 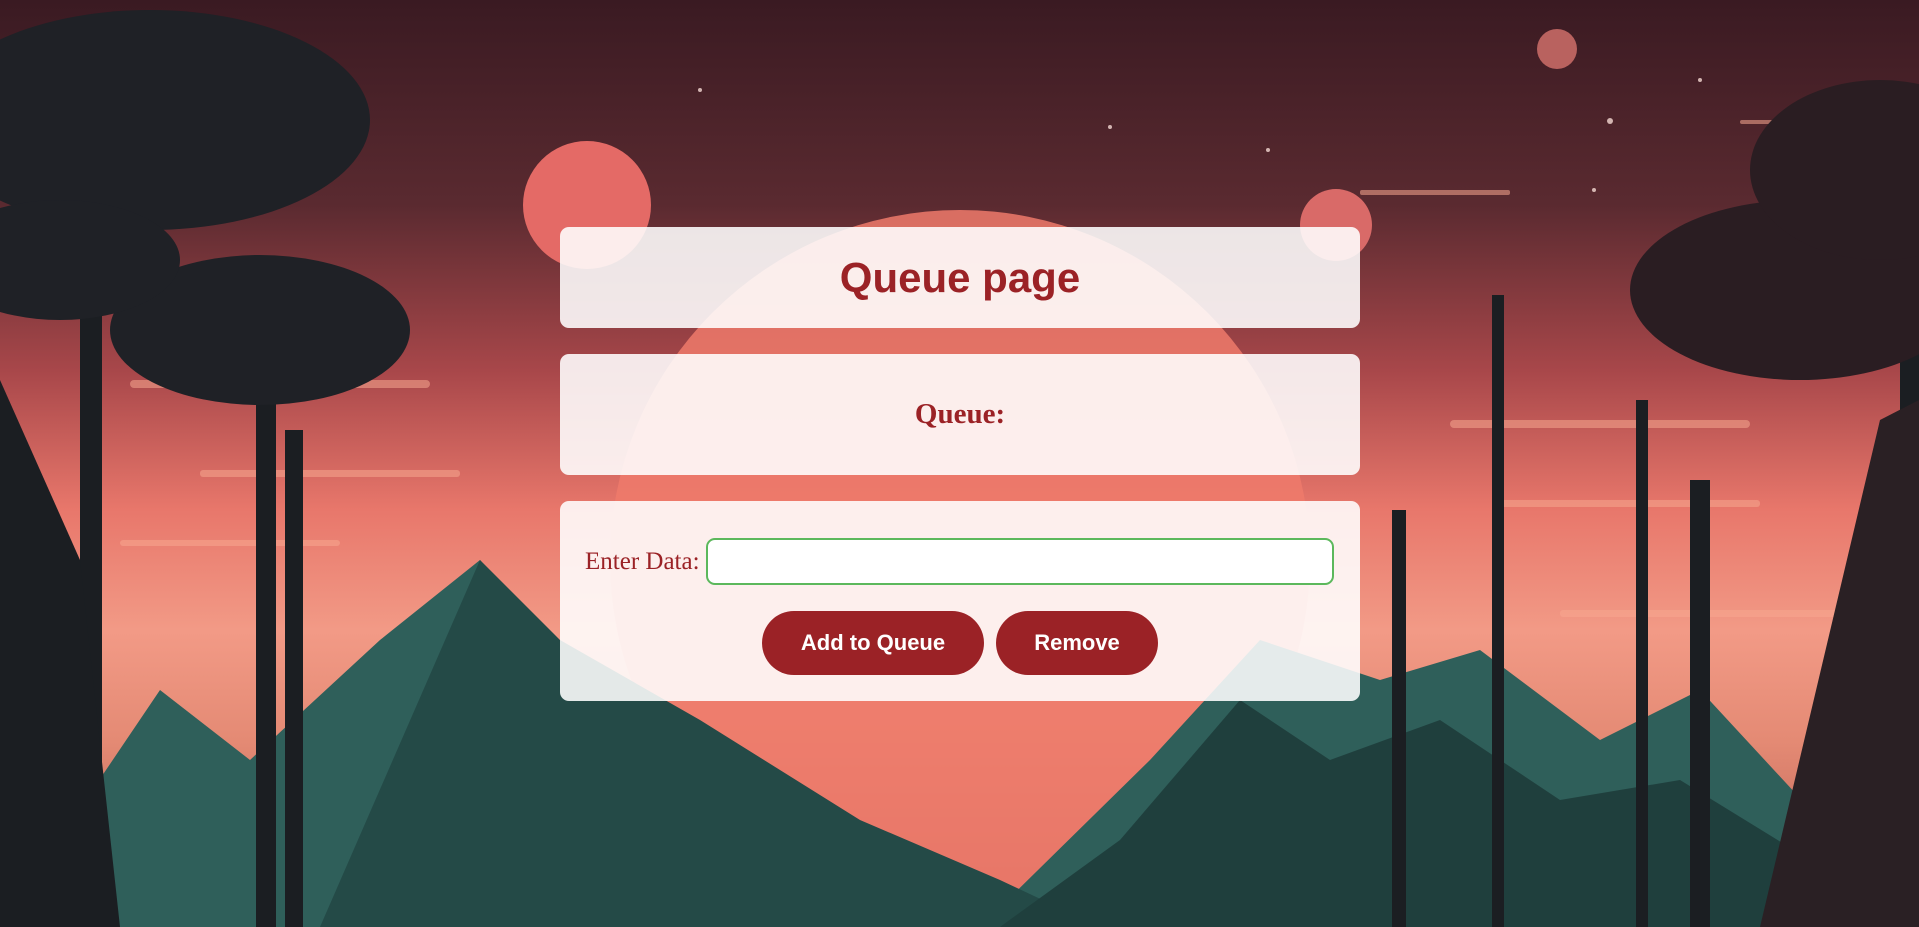 I want to click on data-input, so click(x=1019, y=561).